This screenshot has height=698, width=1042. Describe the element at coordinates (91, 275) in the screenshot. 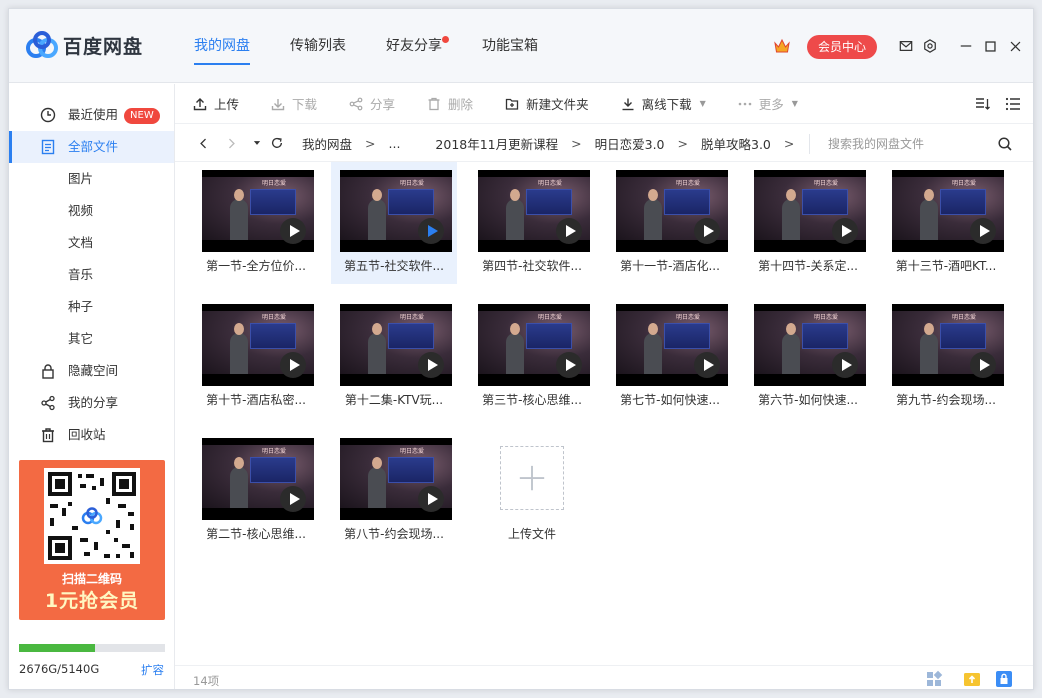

I see `sidebar-item-music: 音乐` at that location.